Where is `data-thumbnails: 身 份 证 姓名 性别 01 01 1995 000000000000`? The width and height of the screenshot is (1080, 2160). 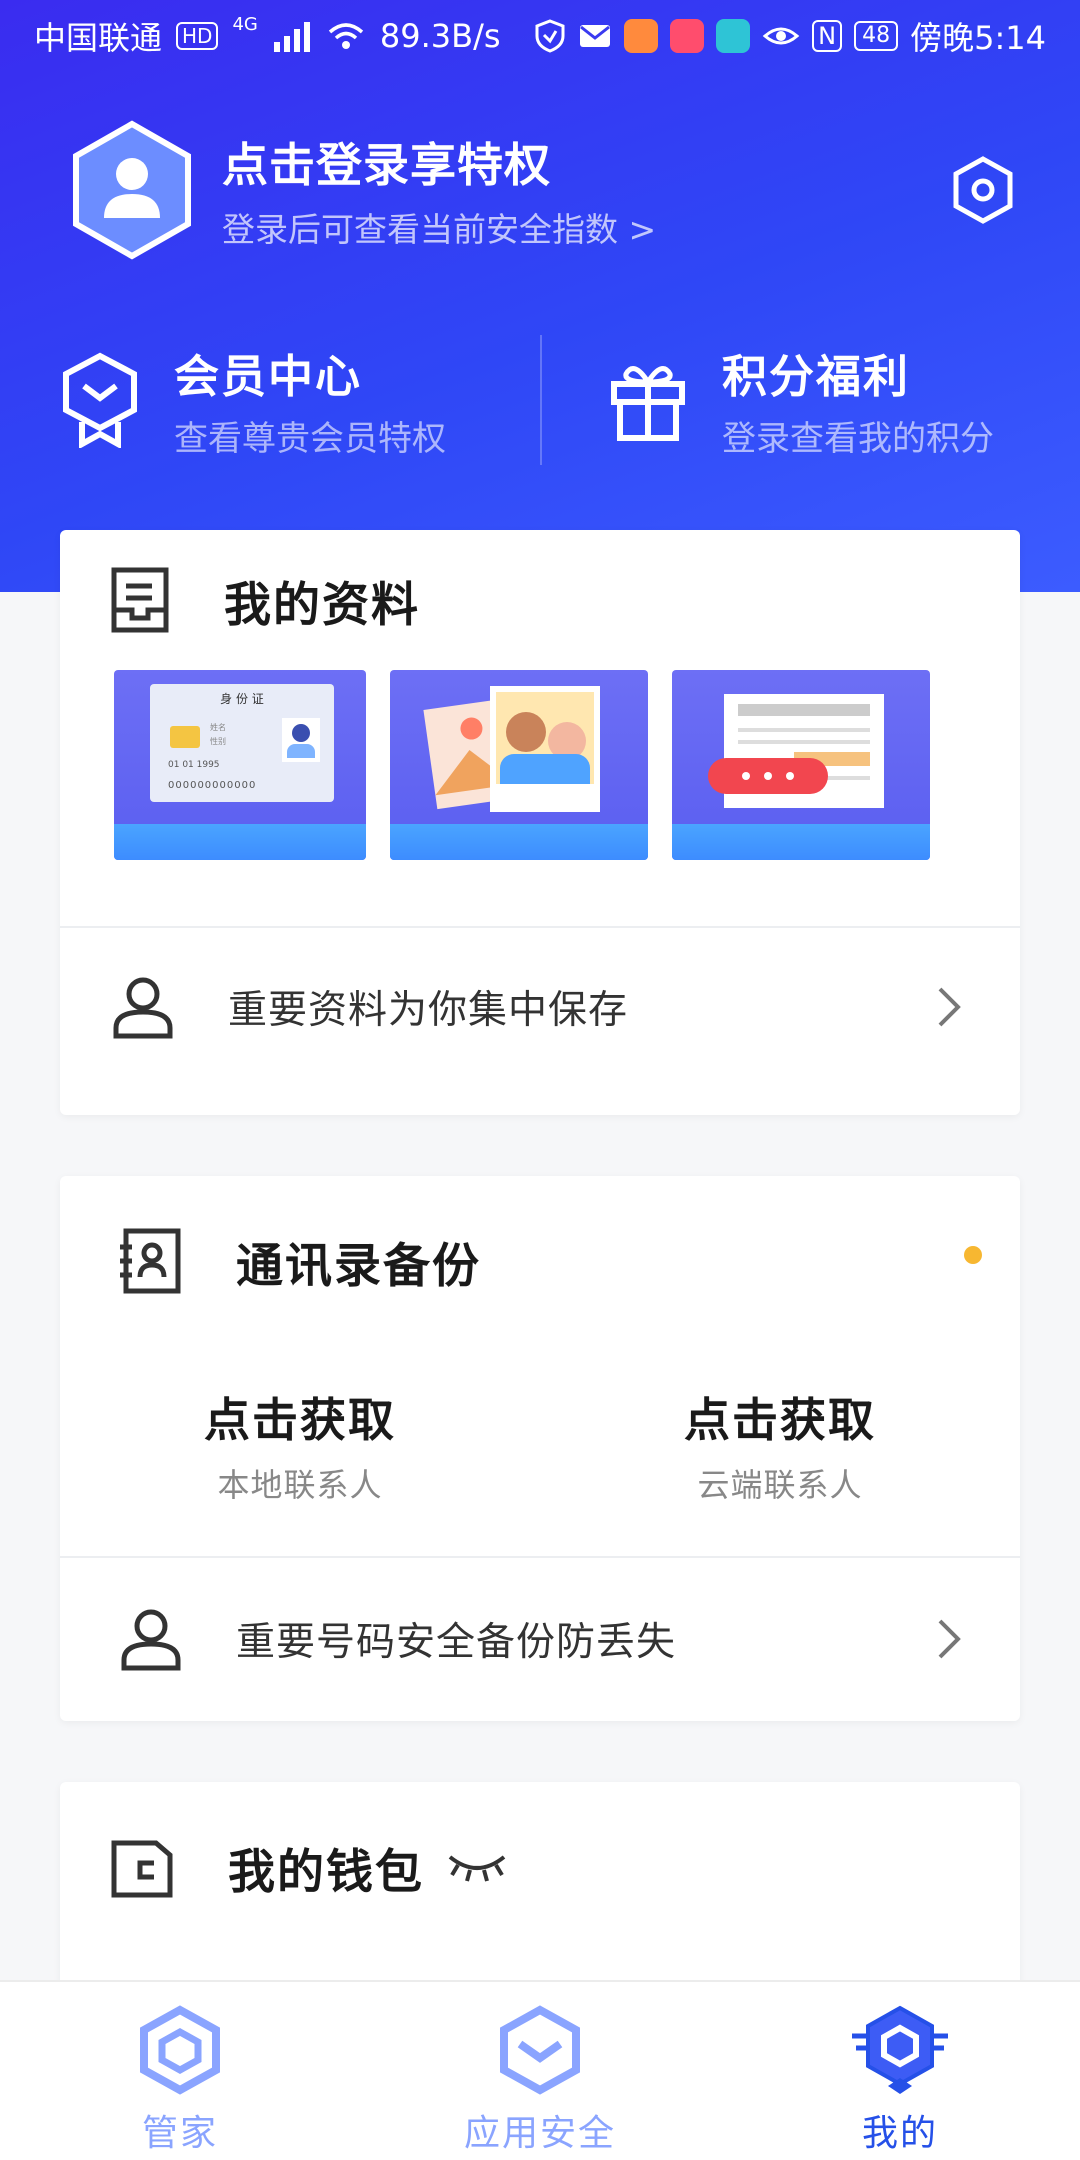
data-thumbnails: 身 份 证 姓名 性别 01 01 1995 000000000000 is located at coordinates (540, 798).